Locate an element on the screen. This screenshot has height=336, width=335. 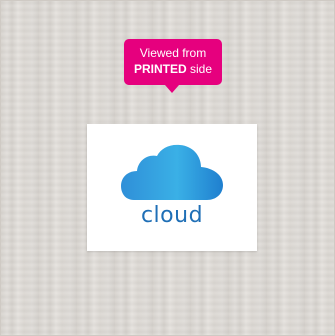
tooltip-line-1: Viewed from is located at coordinates (173, 53).